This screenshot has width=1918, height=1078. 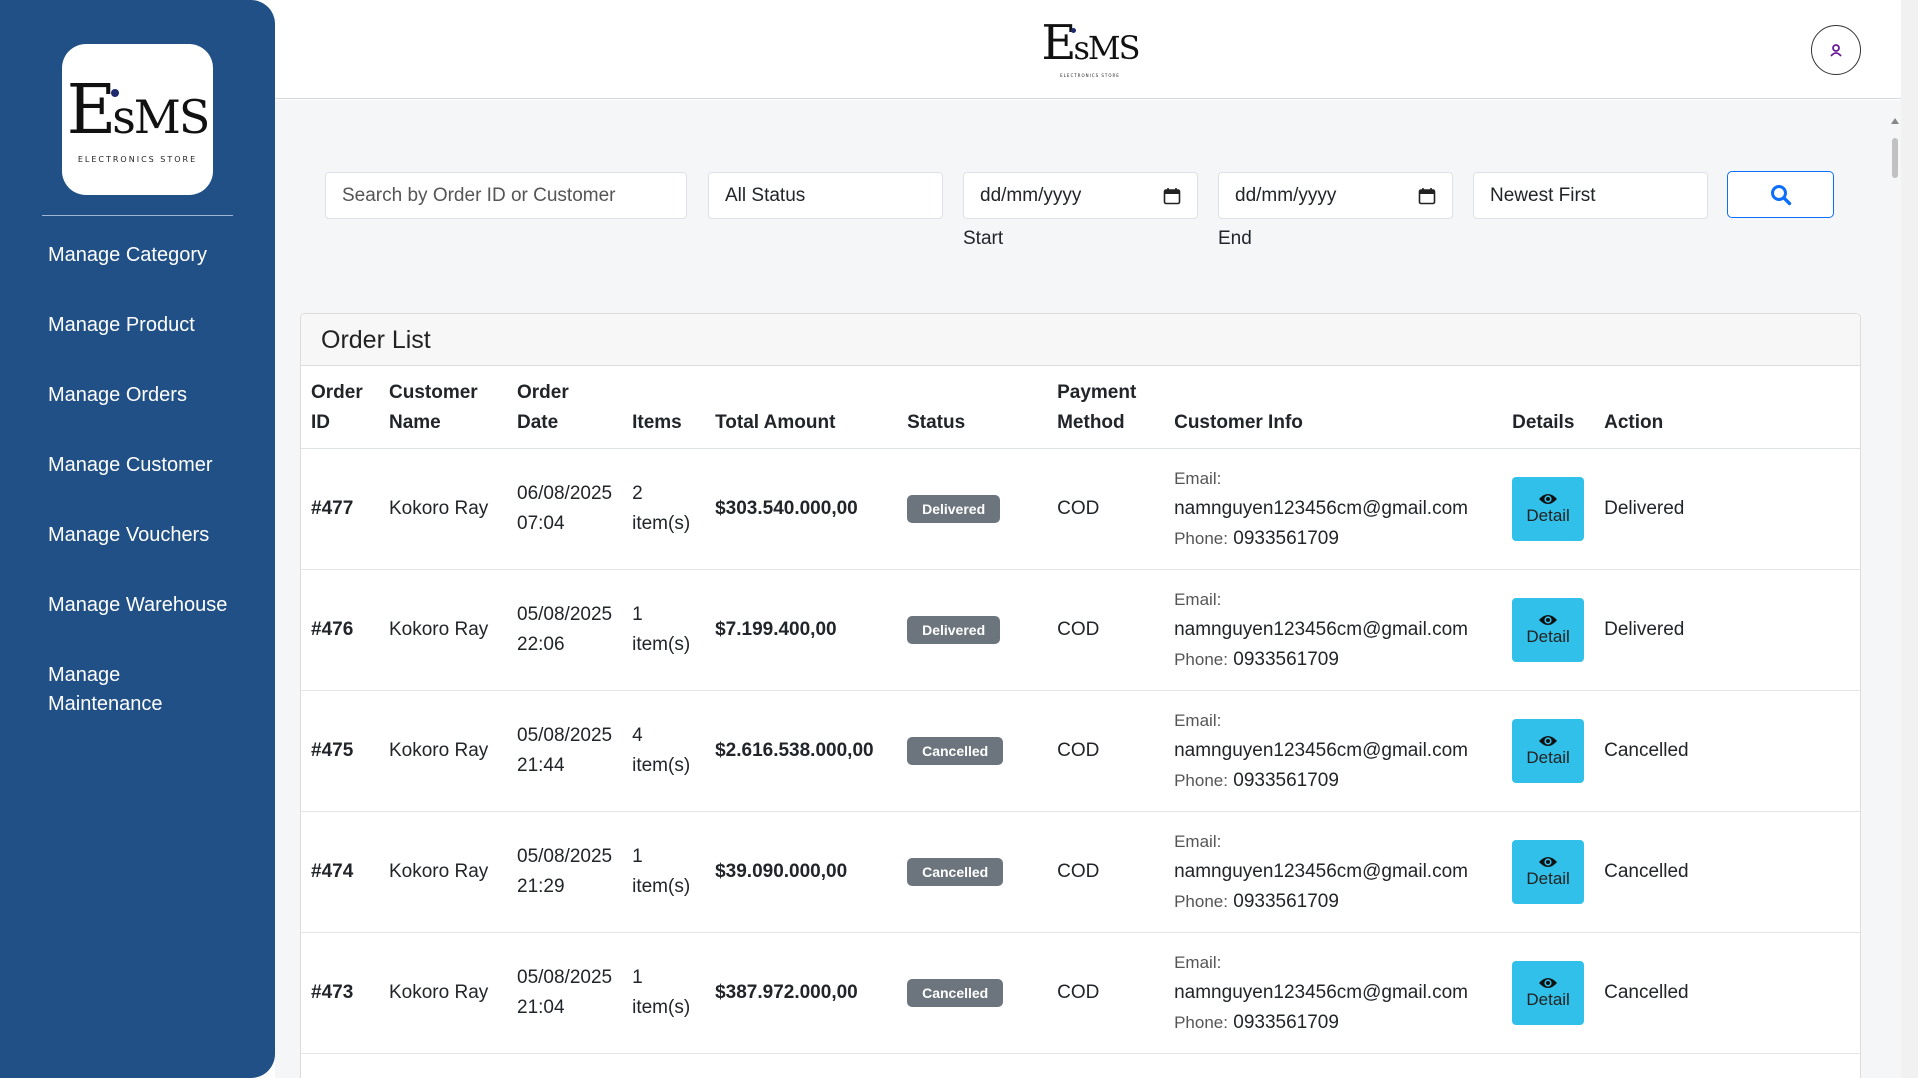 I want to click on sidebar-item-manage-orders: Manage Orders, so click(x=153, y=416).